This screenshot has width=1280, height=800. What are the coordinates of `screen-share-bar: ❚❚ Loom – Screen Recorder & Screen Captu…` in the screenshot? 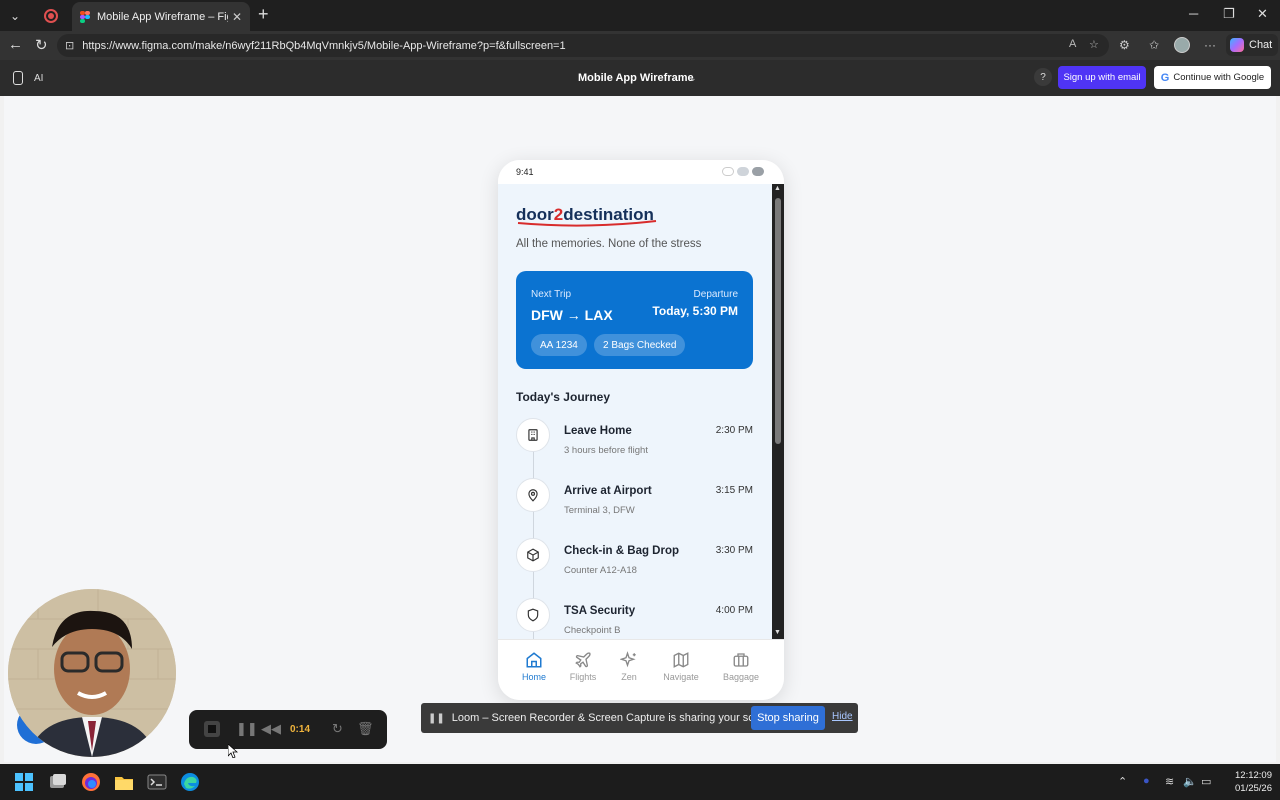 It's located at (639, 718).